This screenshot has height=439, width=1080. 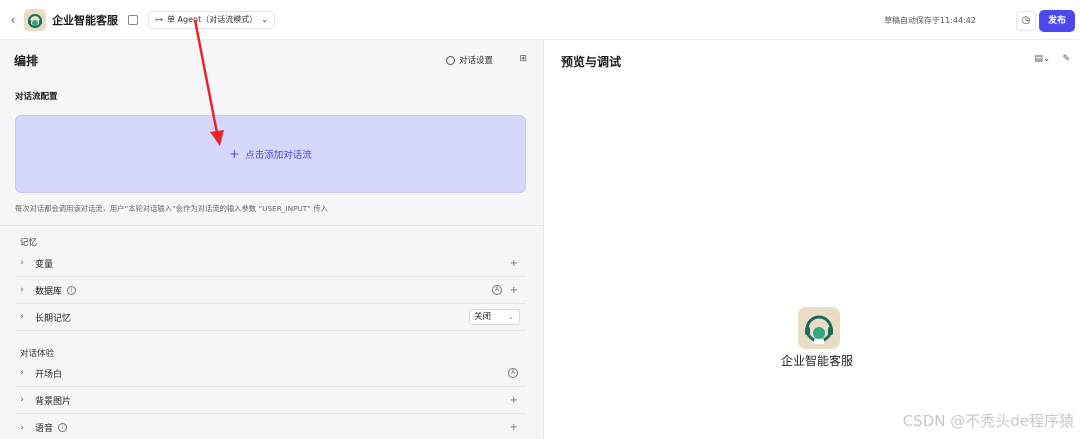 What do you see at coordinates (53, 318) in the screenshot?
I see `row-label: 长期记忆` at bounding box center [53, 318].